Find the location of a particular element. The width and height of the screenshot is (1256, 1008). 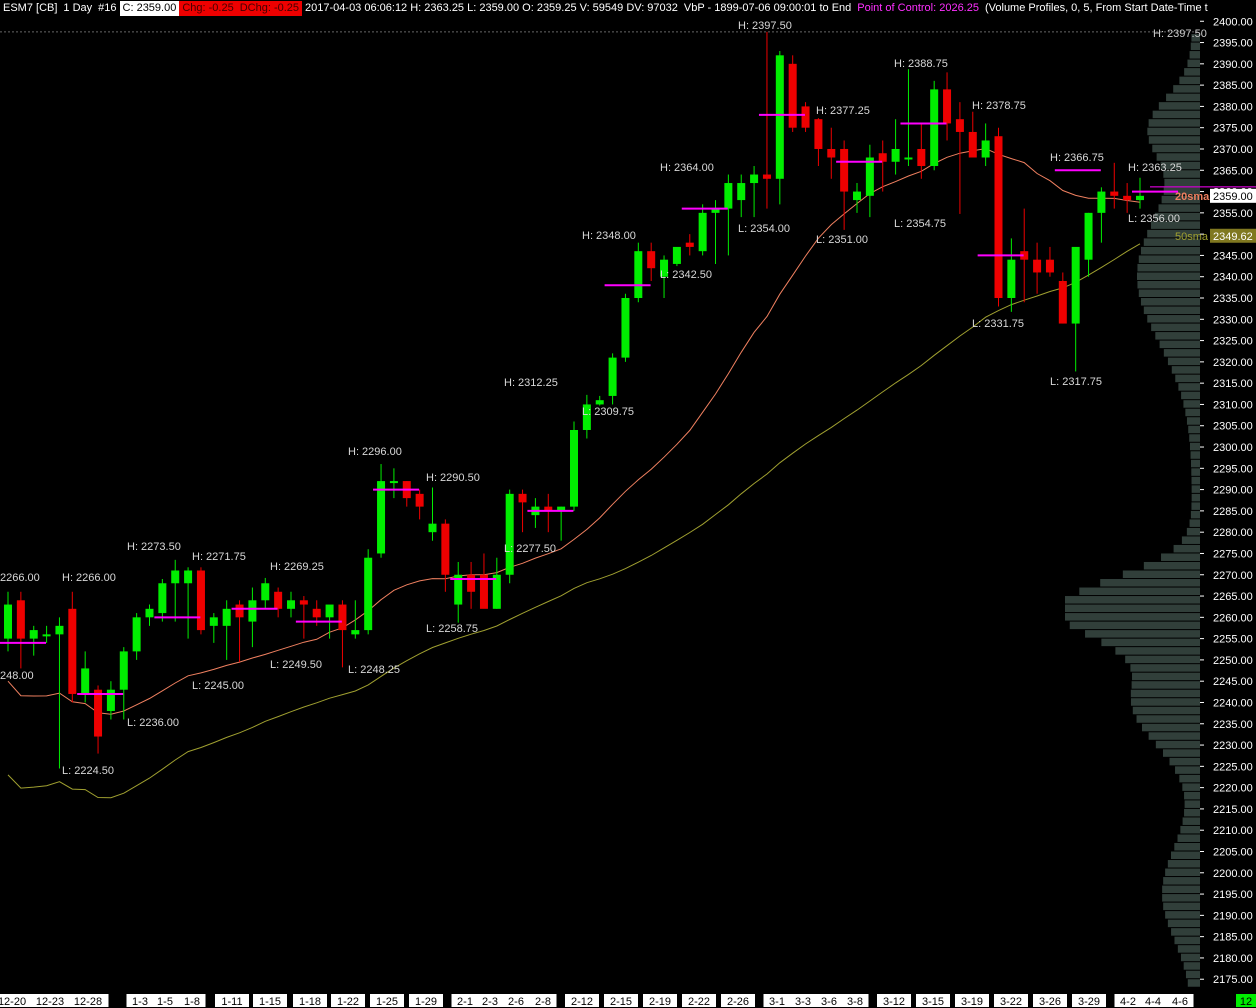

x-tick-label: 2-1 is located at coordinates (465, 1002).